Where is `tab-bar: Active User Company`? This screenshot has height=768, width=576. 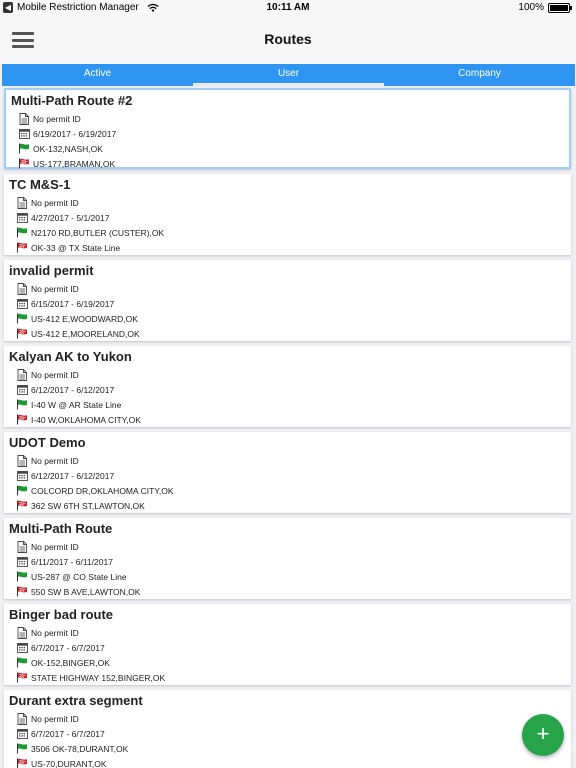 tab-bar: Active User Company is located at coordinates (288, 75).